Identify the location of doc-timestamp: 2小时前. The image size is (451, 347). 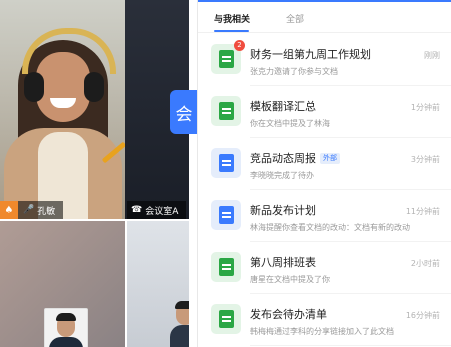
(425, 263).